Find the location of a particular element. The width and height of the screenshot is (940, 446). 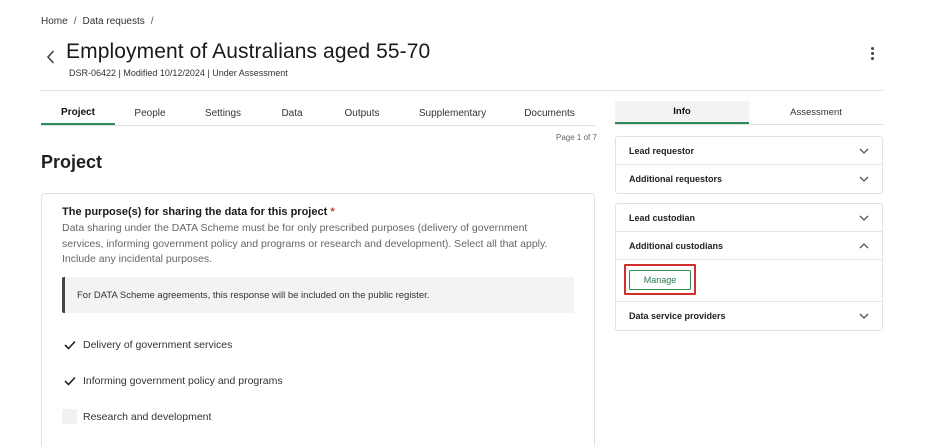

chevron-left-icon is located at coordinates (50, 57).